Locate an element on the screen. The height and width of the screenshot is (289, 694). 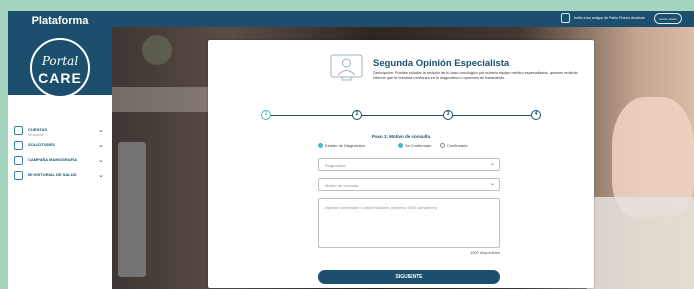
sidebar-item-sublabel: Mi cuenta is located at coordinates (36, 135).